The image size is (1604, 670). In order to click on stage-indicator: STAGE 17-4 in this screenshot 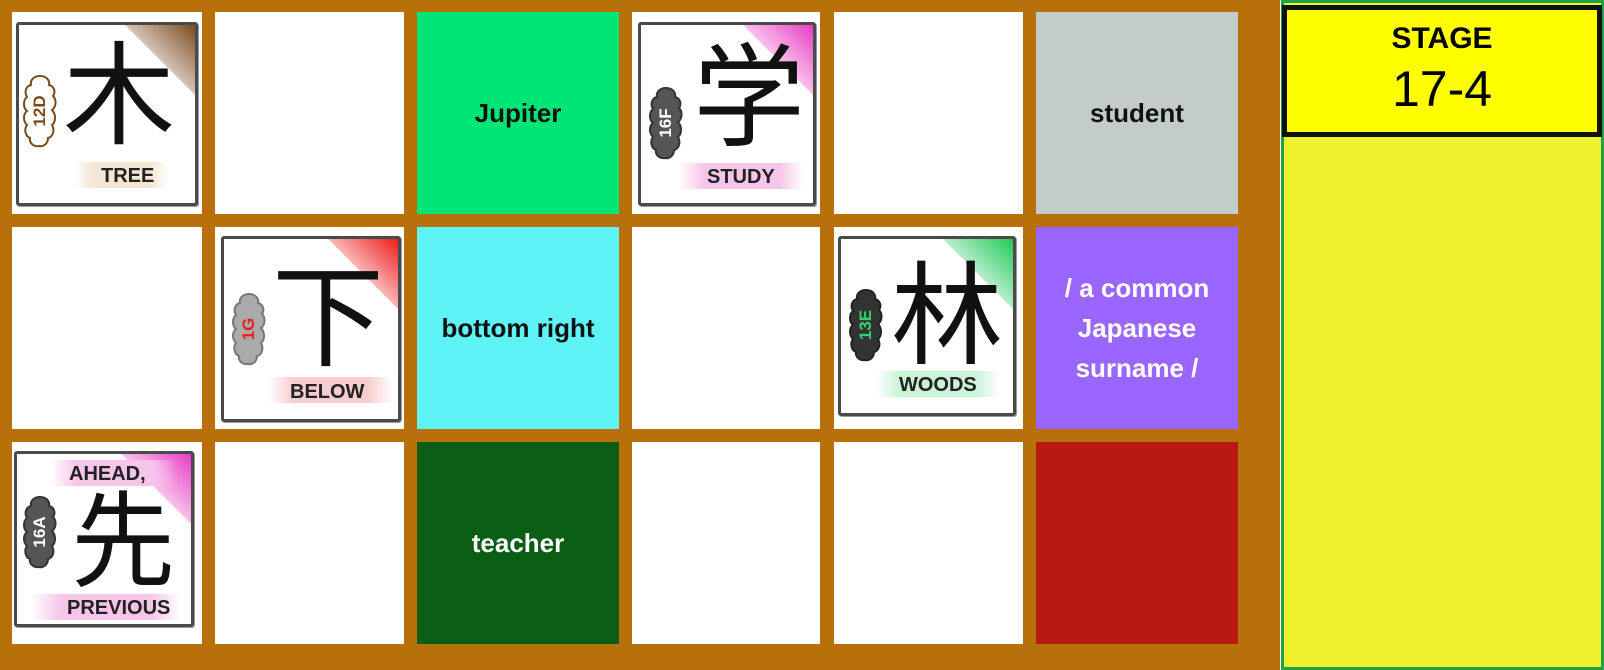, I will do `click(1442, 71)`.